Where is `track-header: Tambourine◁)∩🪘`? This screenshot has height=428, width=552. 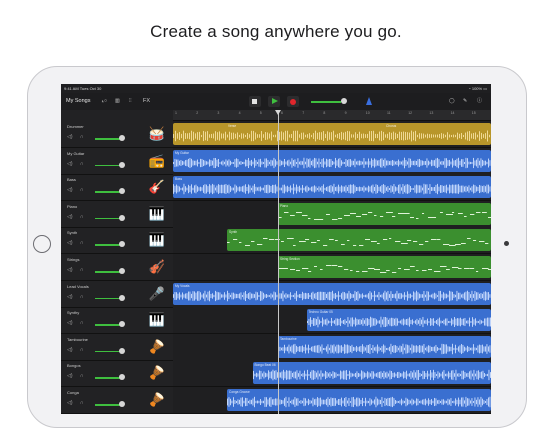 track-header: Tambourine◁)∩🪘 is located at coordinates (117, 347).